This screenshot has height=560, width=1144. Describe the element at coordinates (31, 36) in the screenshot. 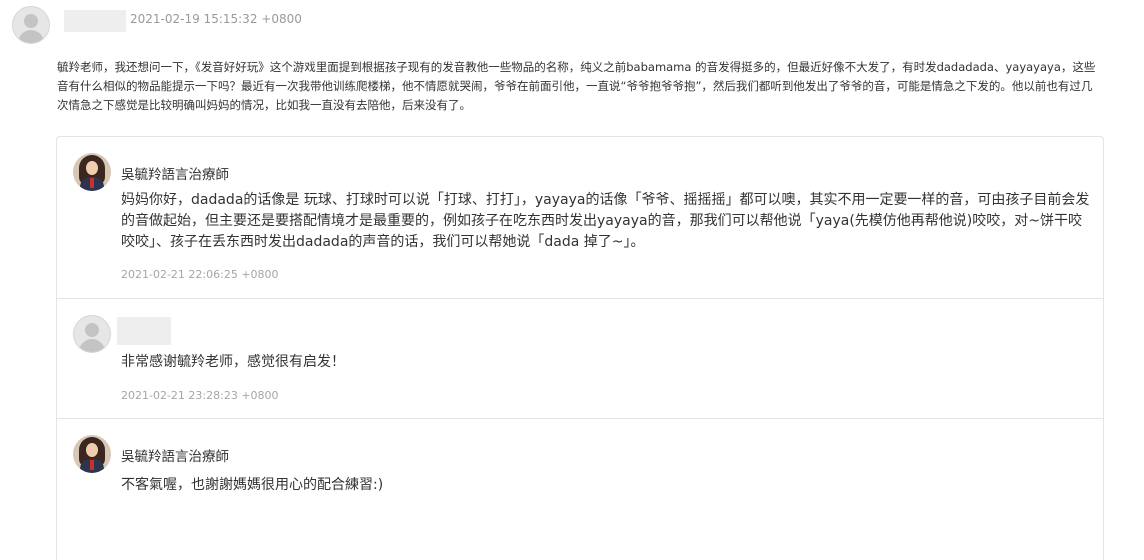

I see `avatar-body-shape` at that location.